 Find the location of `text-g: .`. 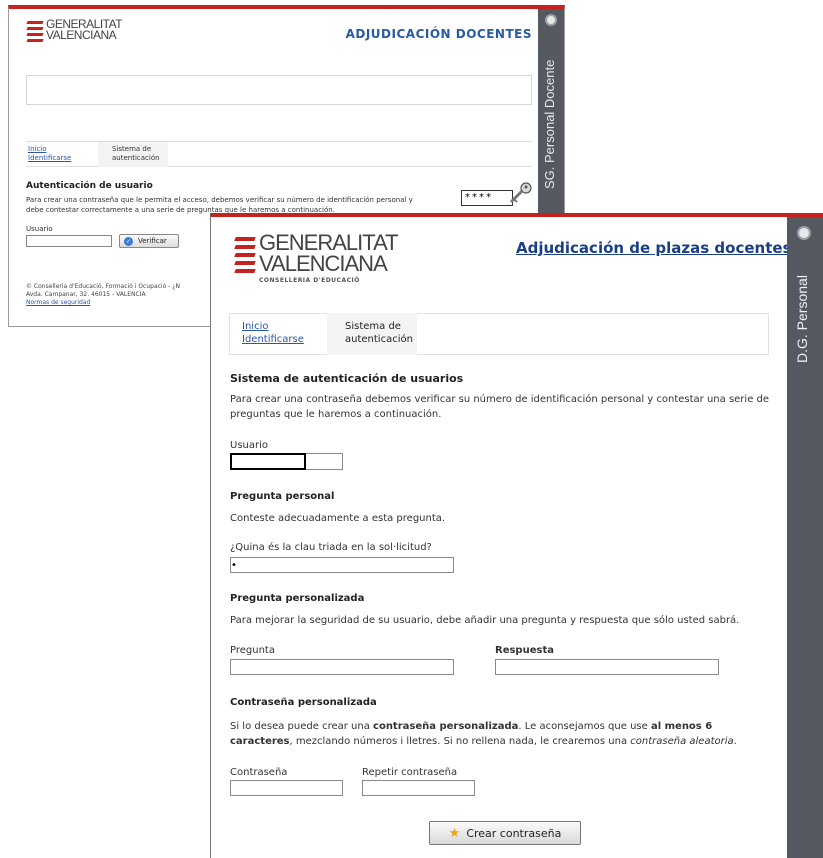

text-g: . is located at coordinates (735, 741).